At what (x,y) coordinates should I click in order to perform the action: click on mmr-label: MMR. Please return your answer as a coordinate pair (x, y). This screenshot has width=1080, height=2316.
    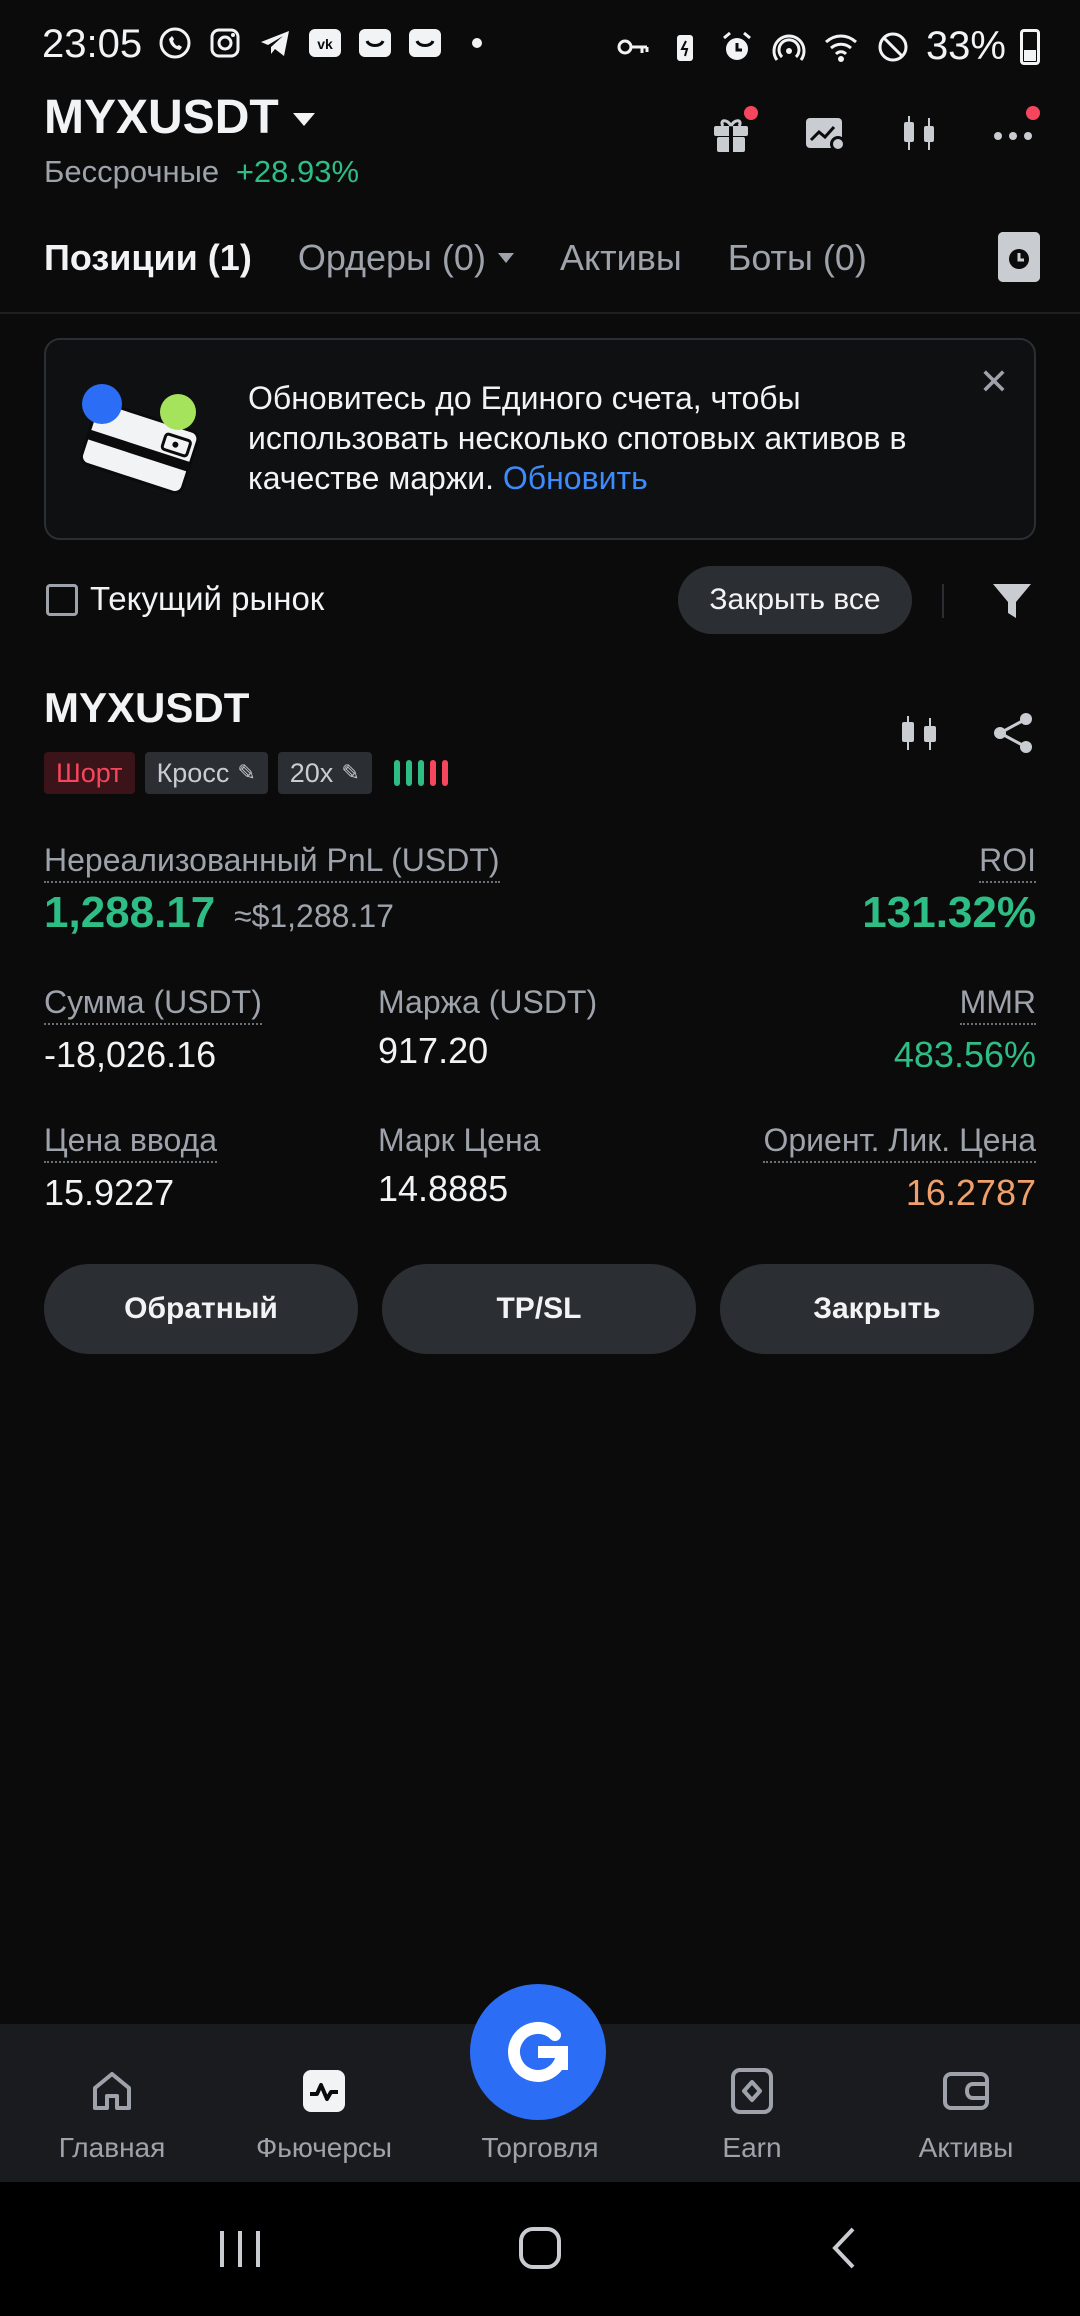
    Looking at the image, I should click on (997, 1004).